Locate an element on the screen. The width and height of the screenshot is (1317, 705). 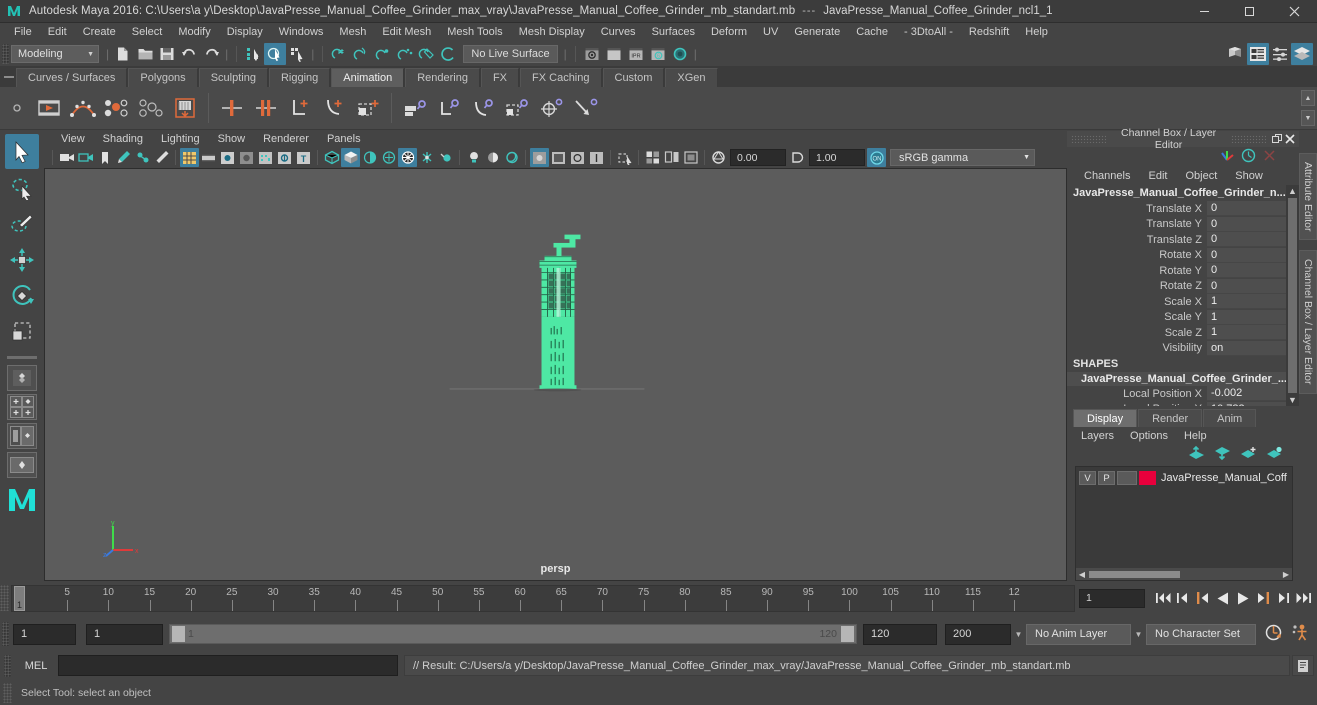
snap-to-projected-center-icon is located at coordinates (405, 54).